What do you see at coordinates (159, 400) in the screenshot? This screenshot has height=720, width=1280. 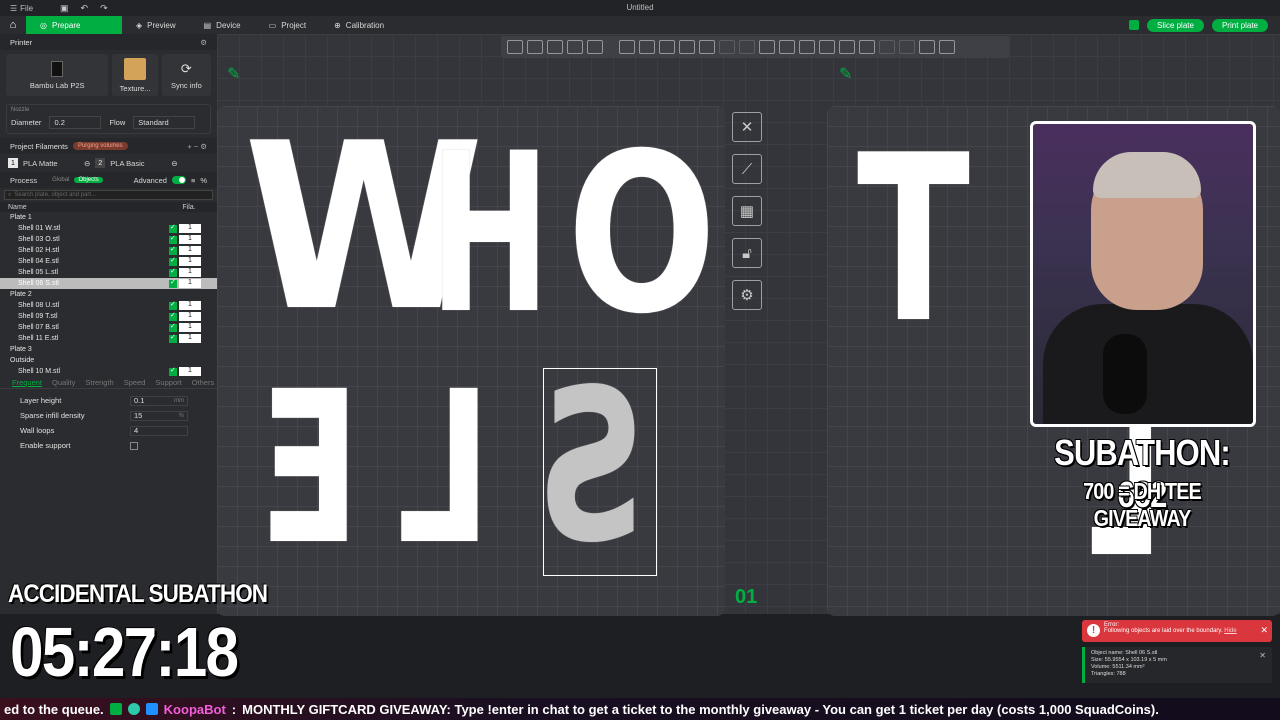 I see `layer-height-input: 0.1 mm` at bounding box center [159, 400].